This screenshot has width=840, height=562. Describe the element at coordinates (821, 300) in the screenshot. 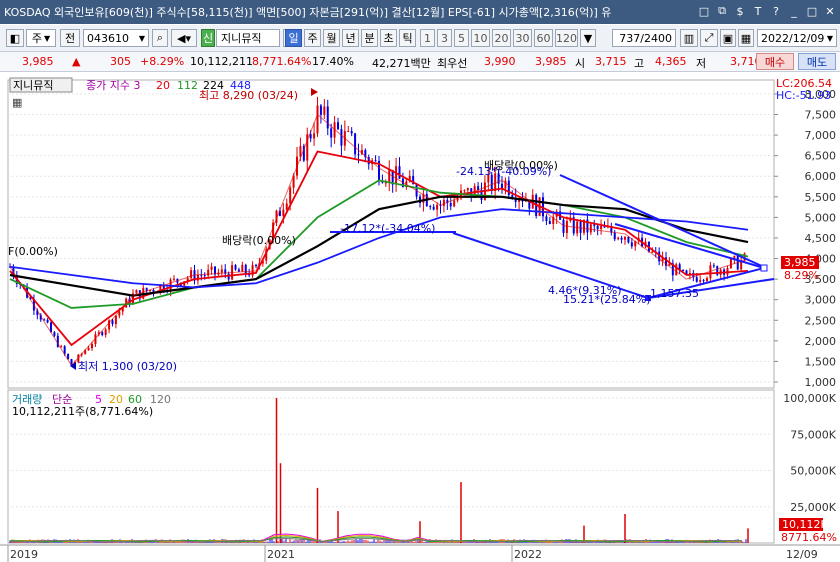

I see `price-tick-label: 3,000` at that location.